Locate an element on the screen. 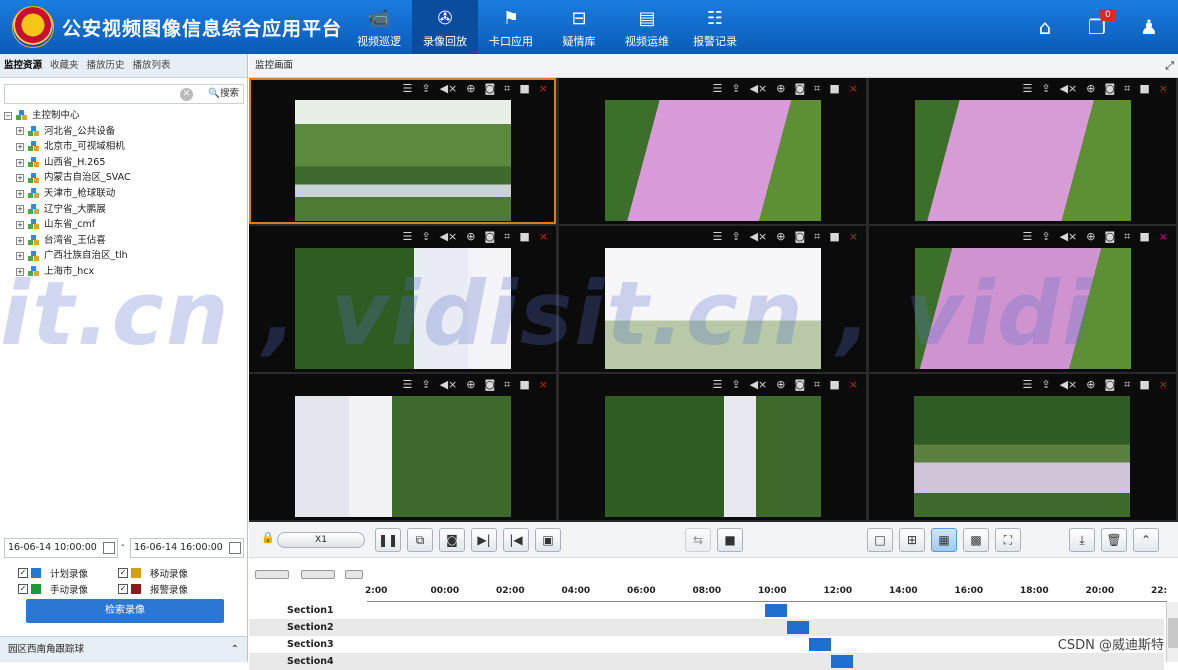  search-records-button: 检索录像 is located at coordinates (125, 611).